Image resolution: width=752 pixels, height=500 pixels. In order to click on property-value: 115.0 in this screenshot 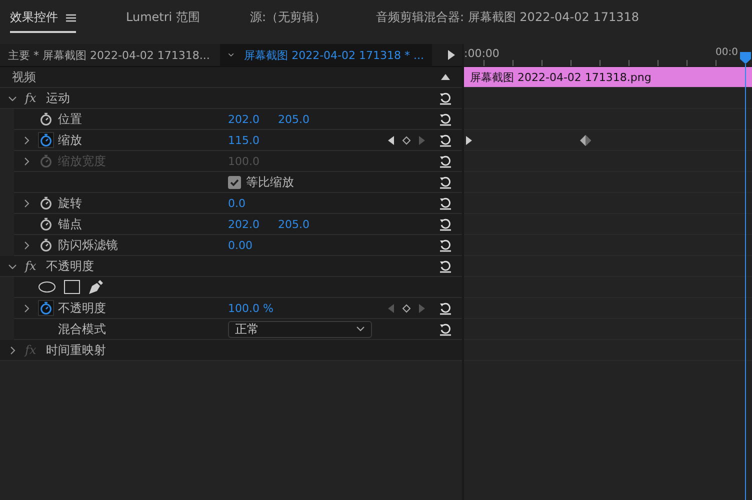, I will do `click(253, 140)`.